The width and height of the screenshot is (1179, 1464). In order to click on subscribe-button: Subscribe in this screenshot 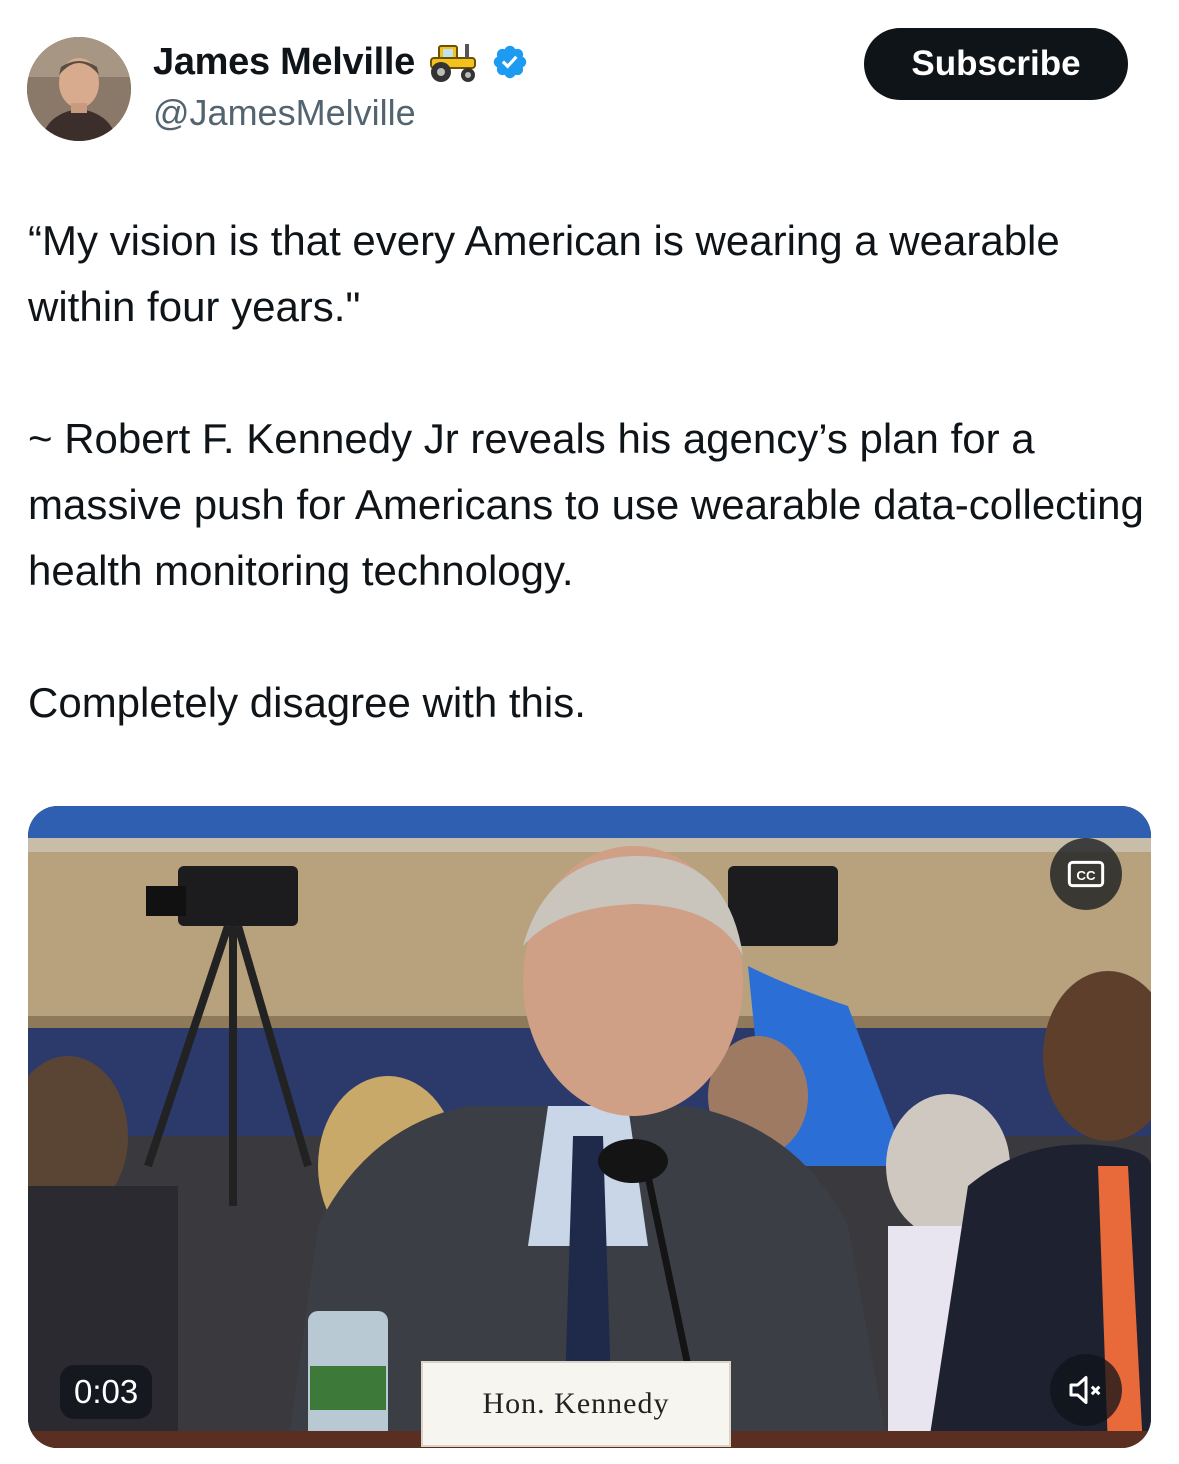, I will do `click(996, 64)`.